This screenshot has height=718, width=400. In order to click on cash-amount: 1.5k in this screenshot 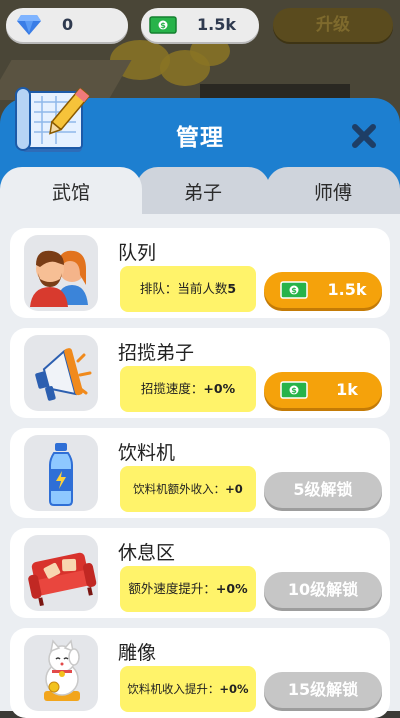, I will do `click(216, 24)`.